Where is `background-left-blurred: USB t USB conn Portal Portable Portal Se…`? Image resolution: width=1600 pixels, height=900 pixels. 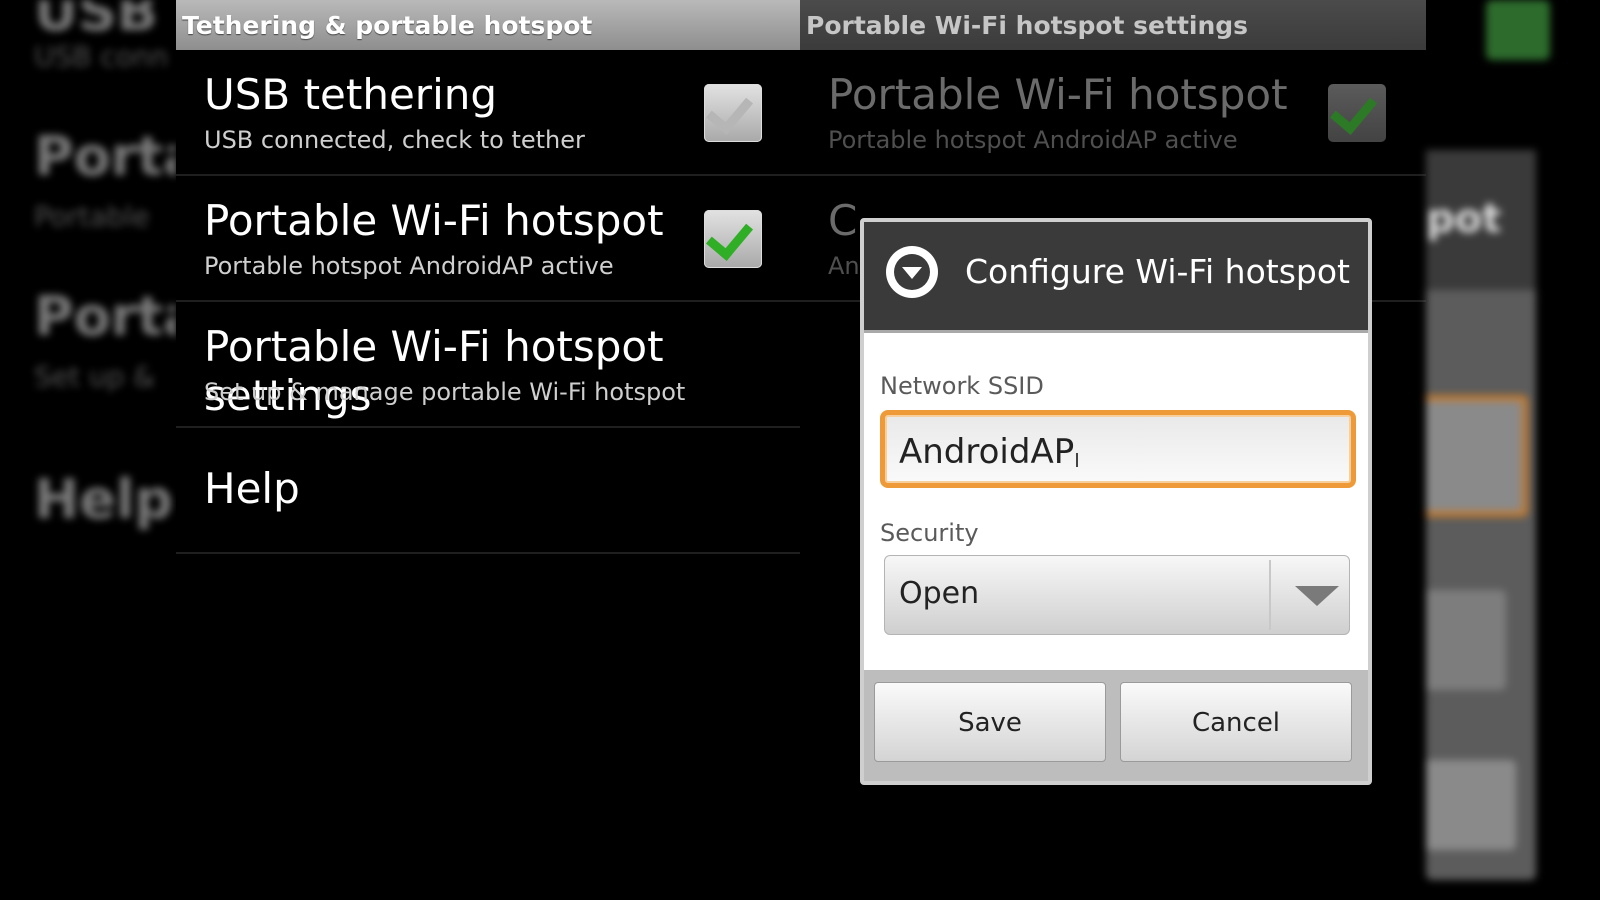
background-left-blurred: USB t USB conn Portal Portable Portal Se… is located at coordinates (88, 450).